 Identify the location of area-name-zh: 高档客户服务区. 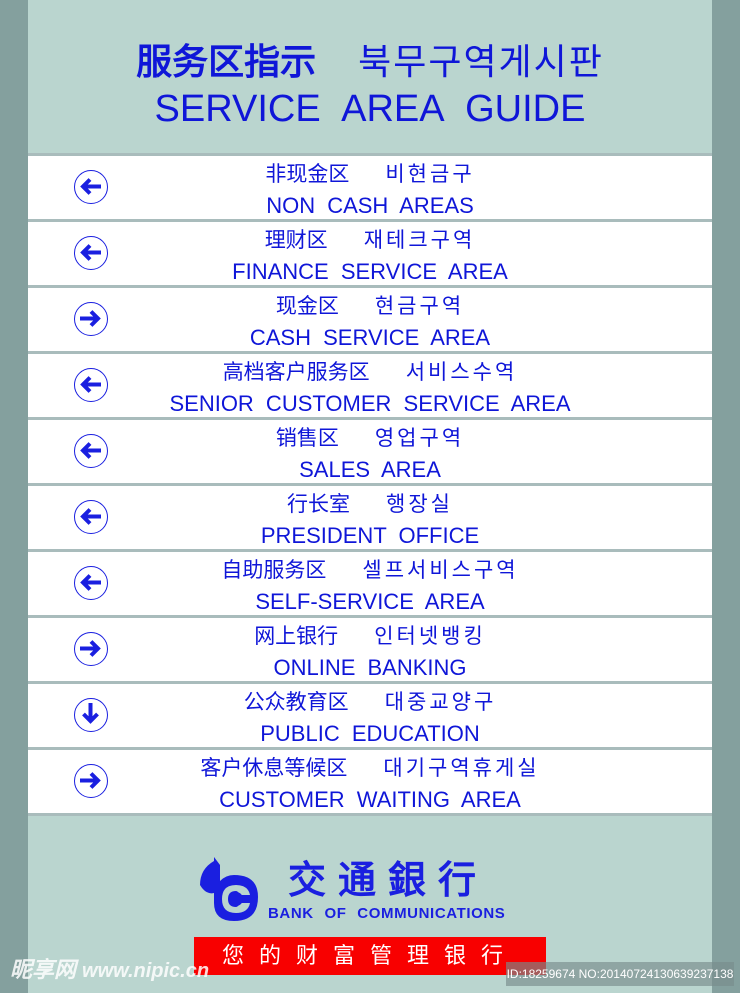
(296, 372).